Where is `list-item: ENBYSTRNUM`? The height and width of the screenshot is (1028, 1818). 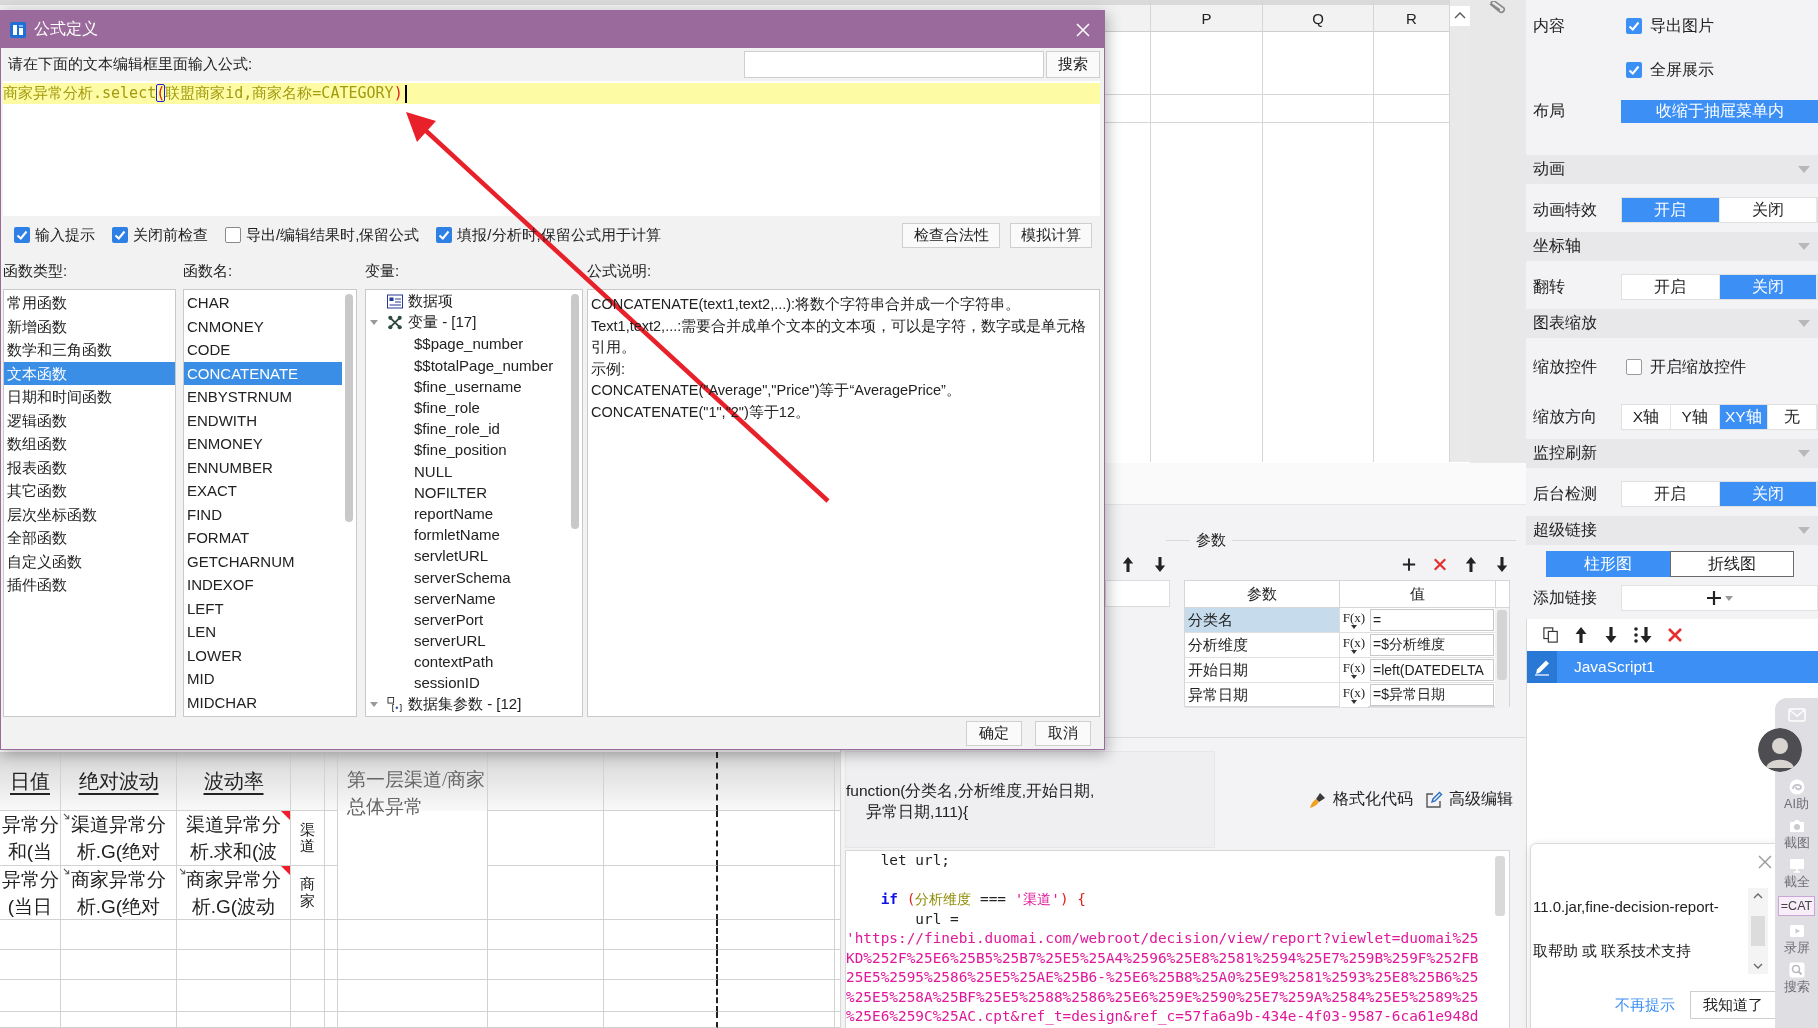 list-item: ENBYSTRNUM is located at coordinates (263, 397).